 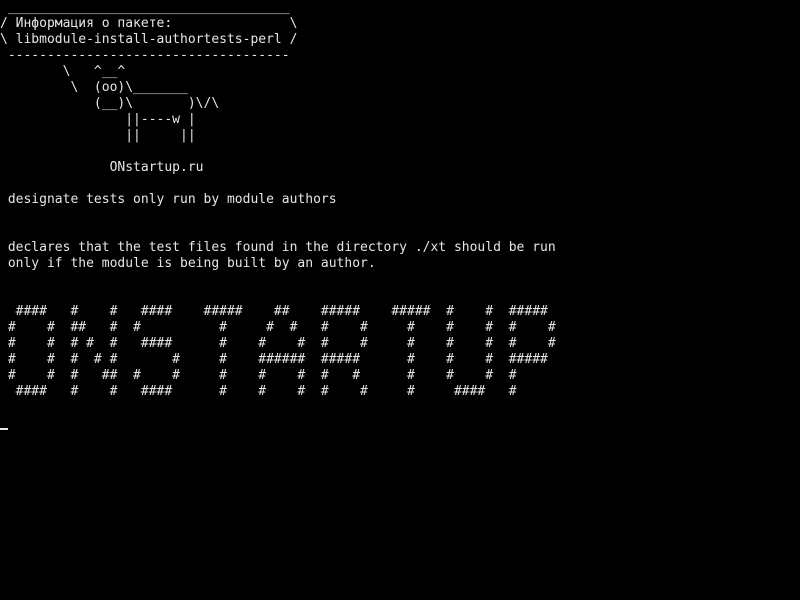 What do you see at coordinates (98, 135) in the screenshot?
I see `cow-line: || ||` at bounding box center [98, 135].